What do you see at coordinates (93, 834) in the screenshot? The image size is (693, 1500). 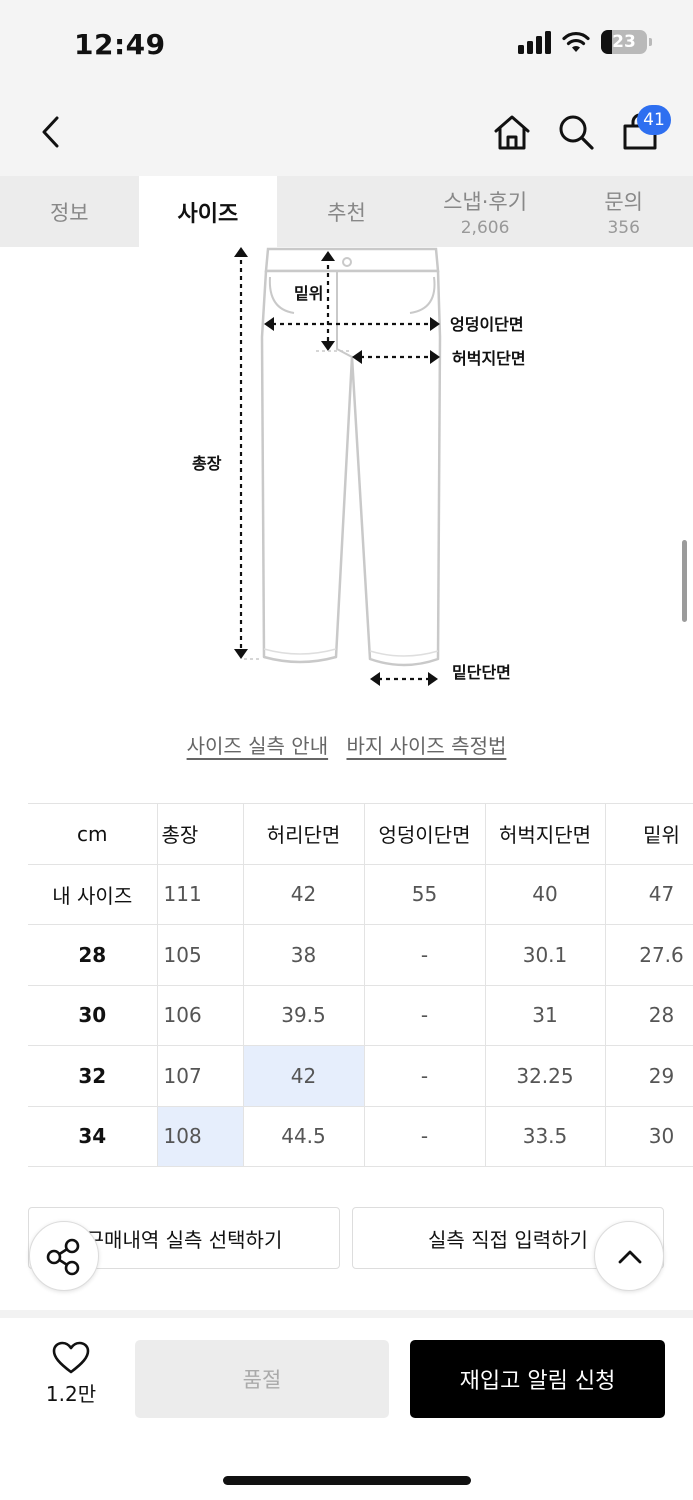 I see `table-header-cell: cm` at bounding box center [93, 834].